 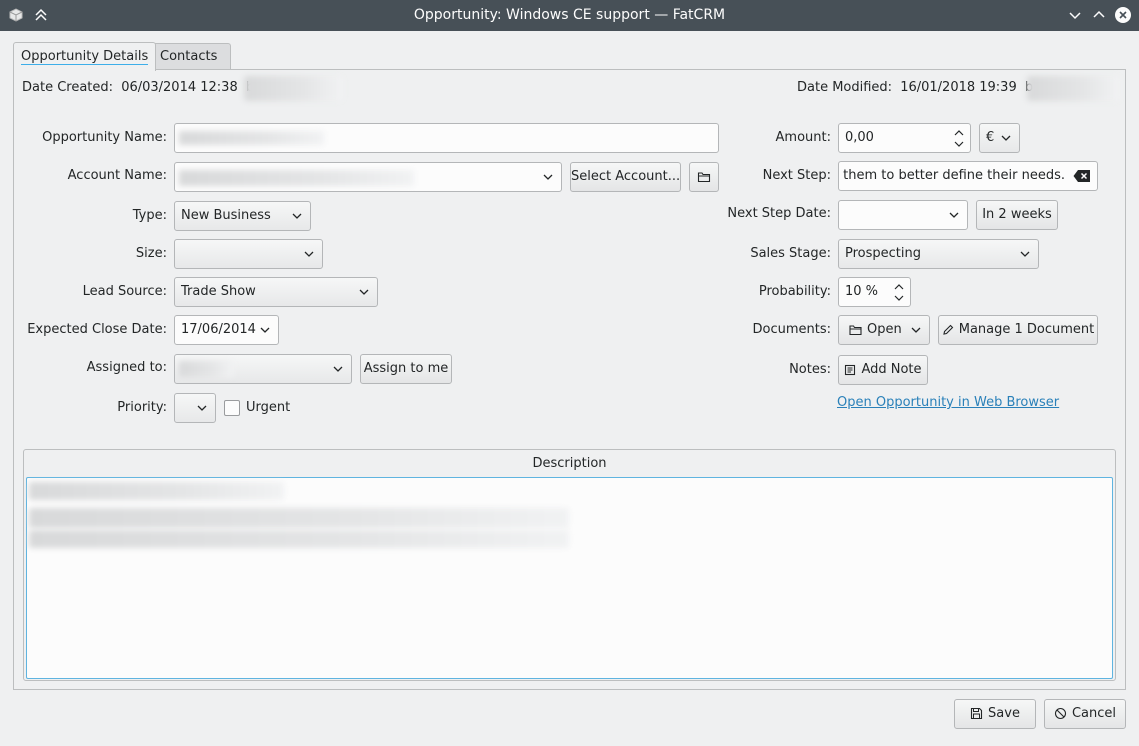 What do you see at coordinates (195, 408) in the screenshot?
I see `priority-combo` at bounding box center [195, 408].